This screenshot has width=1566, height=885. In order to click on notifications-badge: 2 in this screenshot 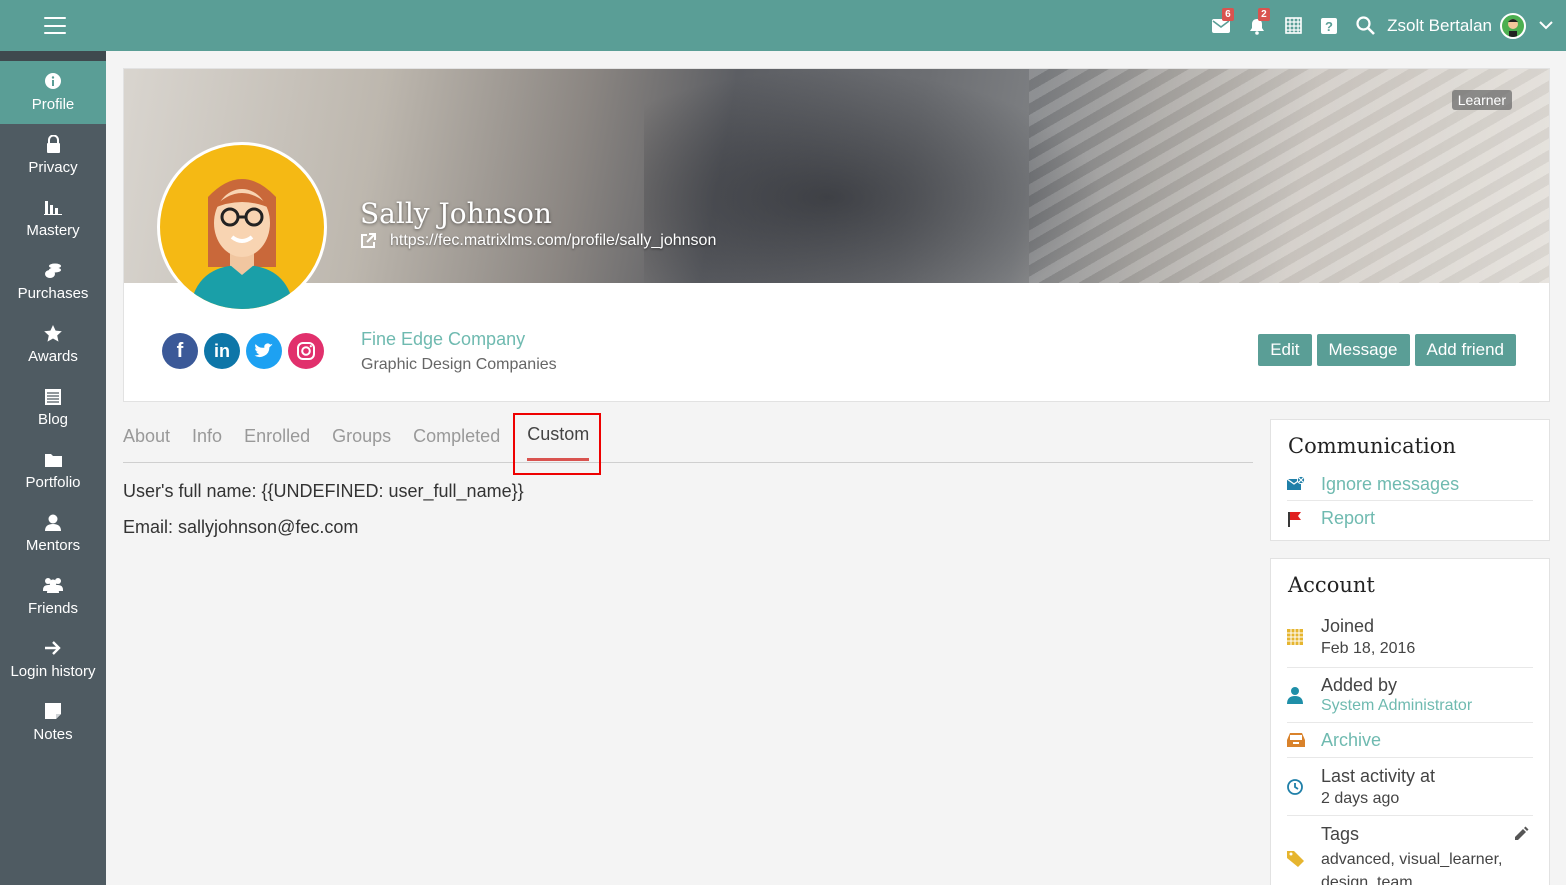, I will do `click(1264, 14)`.